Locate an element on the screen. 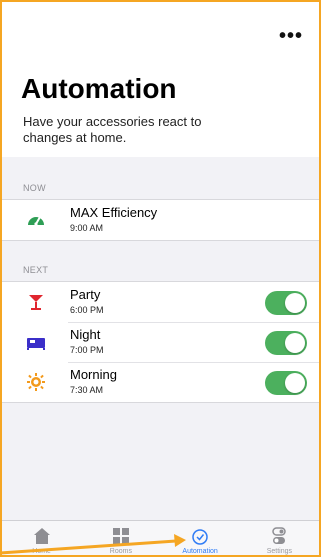 The image size is (321, 557). sun-icon is located at coordinates (36, 382).